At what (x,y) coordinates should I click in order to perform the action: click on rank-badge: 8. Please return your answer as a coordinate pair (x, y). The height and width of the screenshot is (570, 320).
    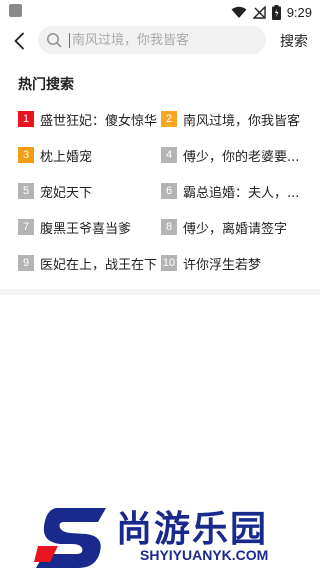
    Looking at the image, I should click on (169, 227).